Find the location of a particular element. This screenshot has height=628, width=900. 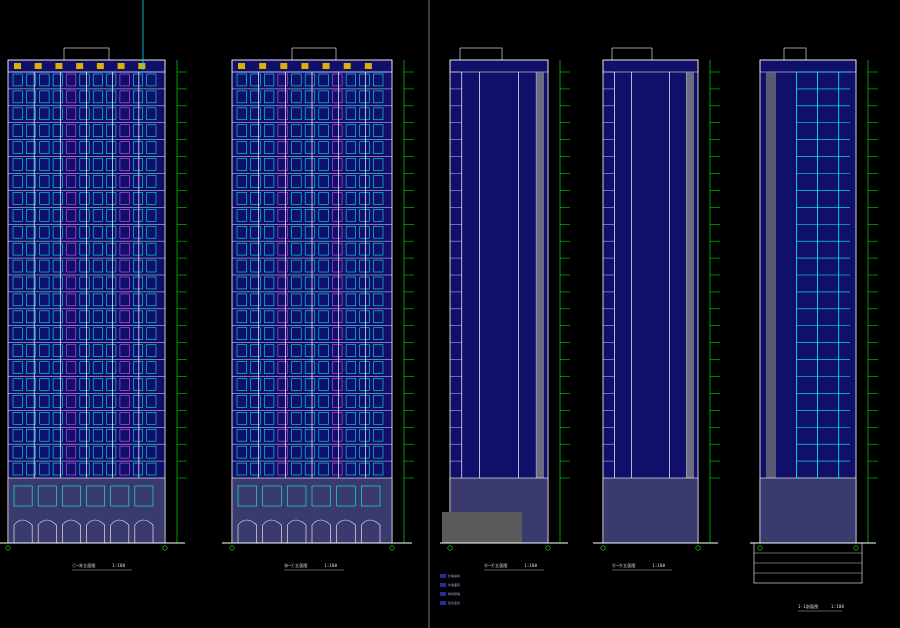

legend-item-4: 铝合金窗 is located at coordinates (454, 603).